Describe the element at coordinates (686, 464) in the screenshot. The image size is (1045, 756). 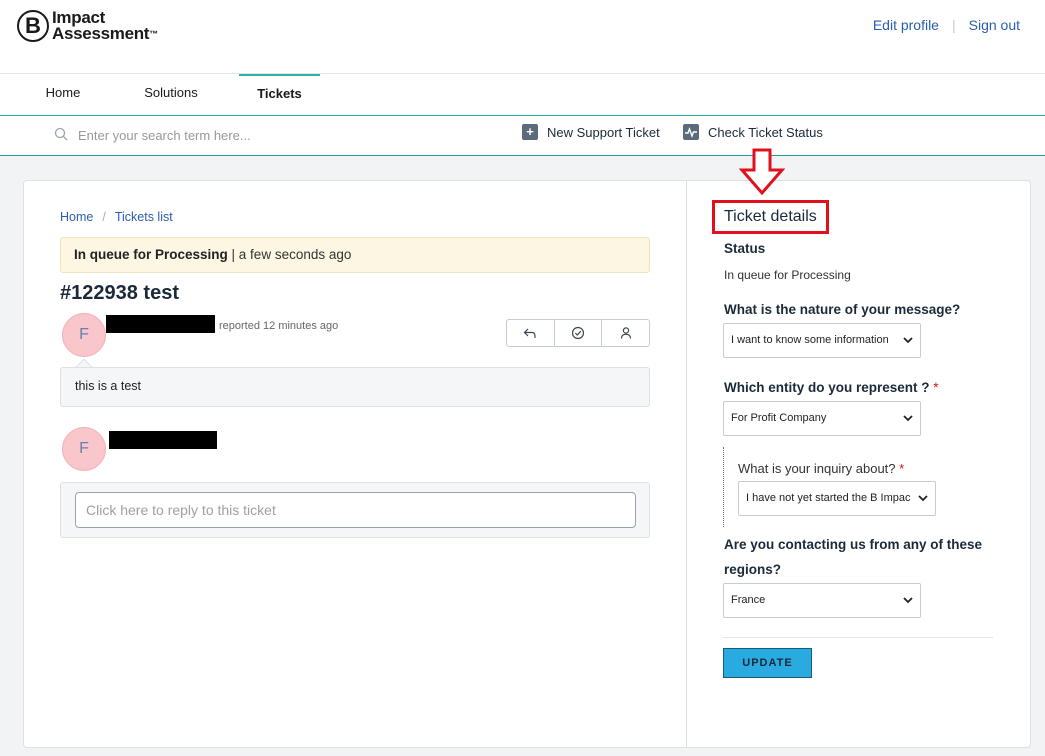
I see `panel-divider` at that location.